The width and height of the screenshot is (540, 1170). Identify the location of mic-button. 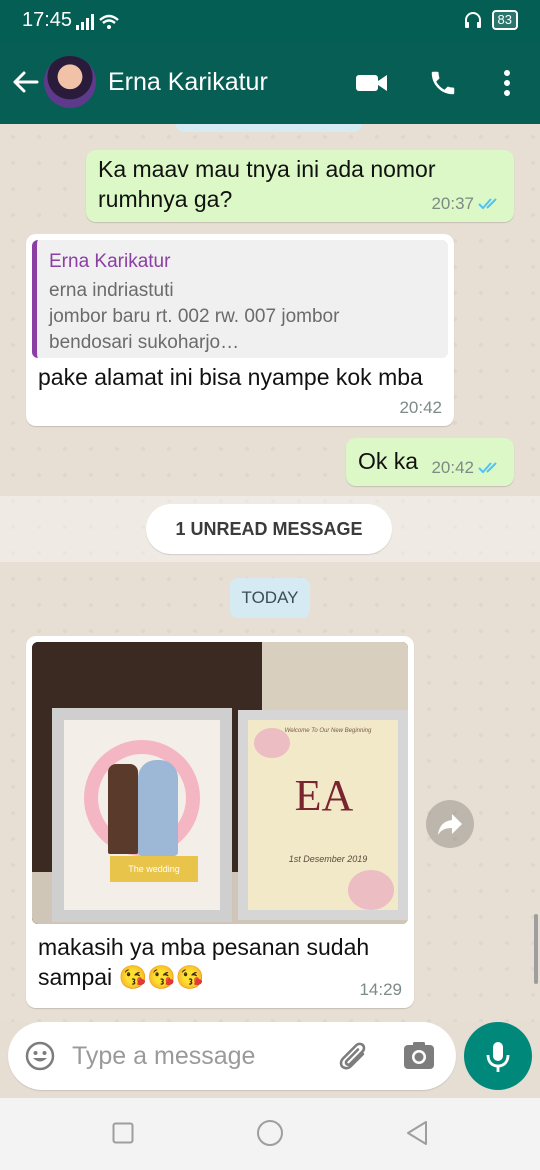
(498, 1056).